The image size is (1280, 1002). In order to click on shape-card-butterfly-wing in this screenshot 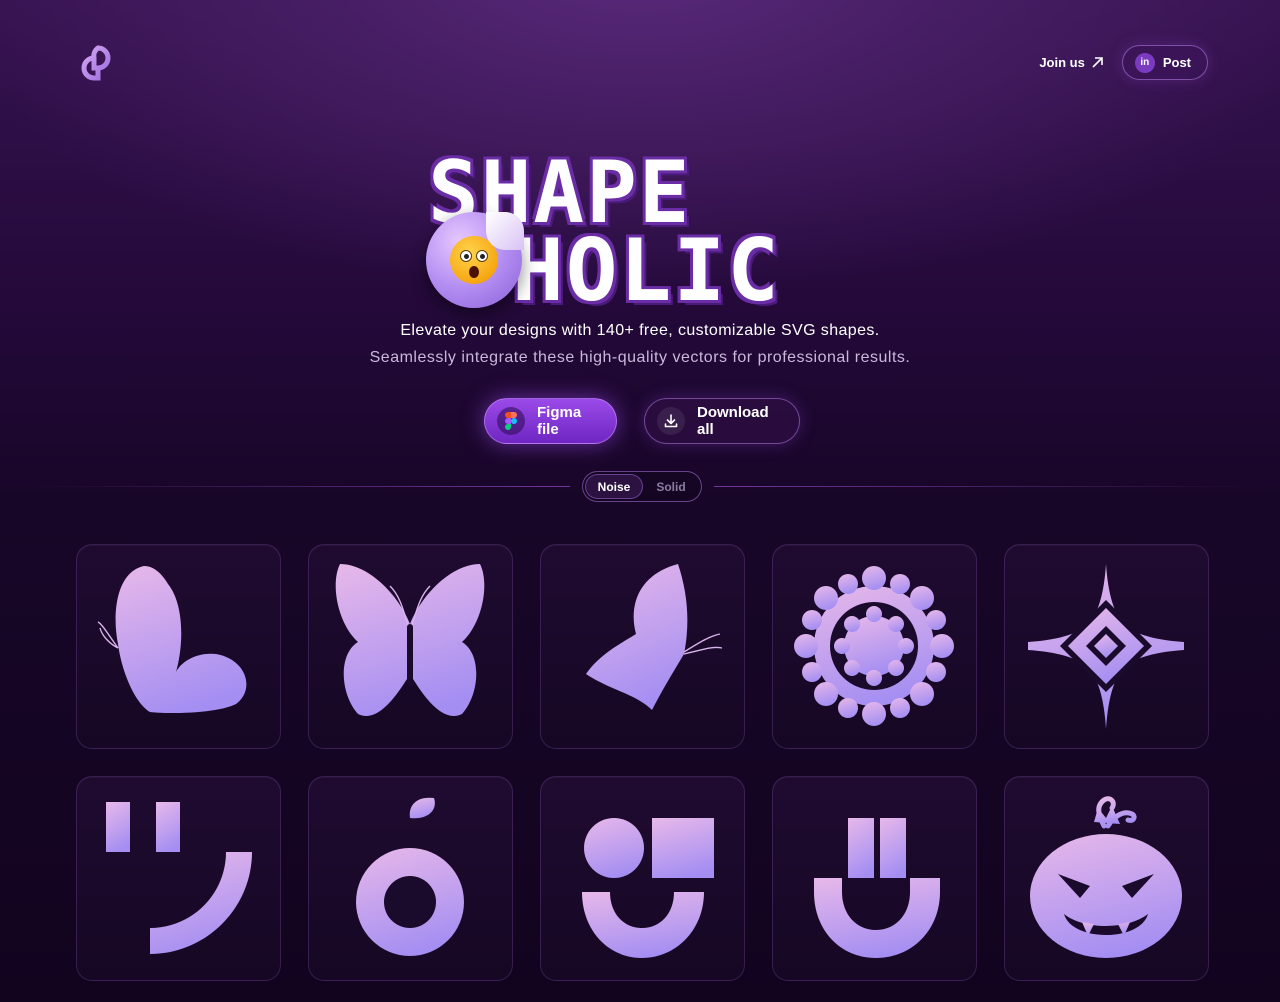, I will do `click(642, 646)`.